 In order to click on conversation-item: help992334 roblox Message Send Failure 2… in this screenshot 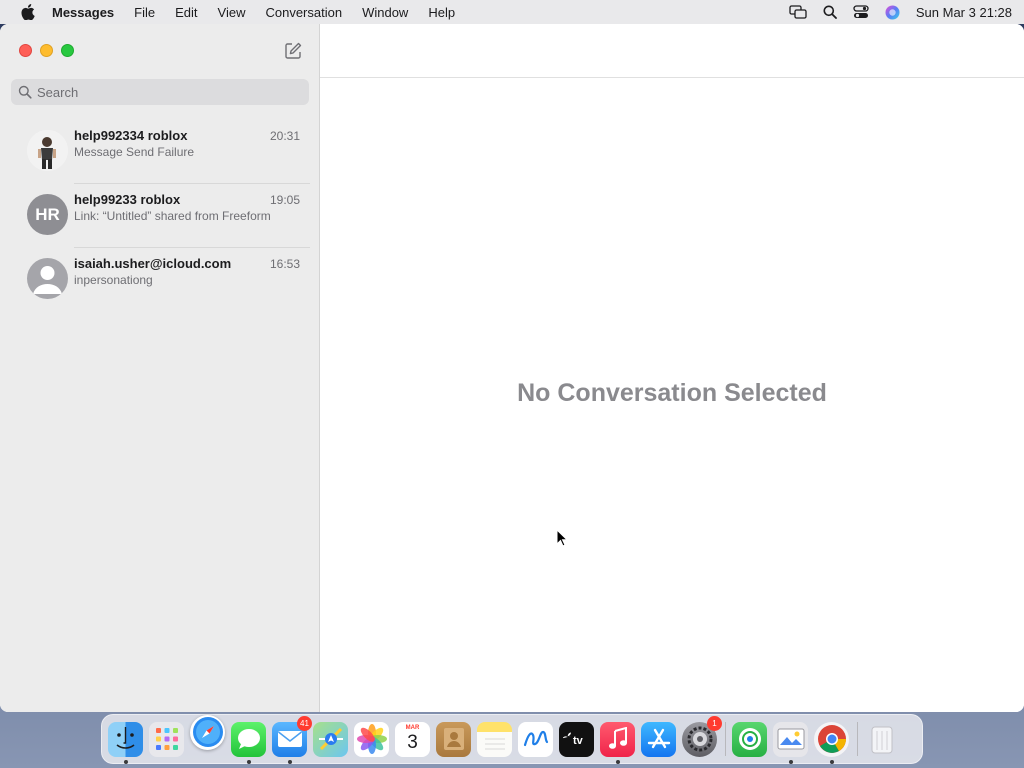, I will do `click(160, 152)`.